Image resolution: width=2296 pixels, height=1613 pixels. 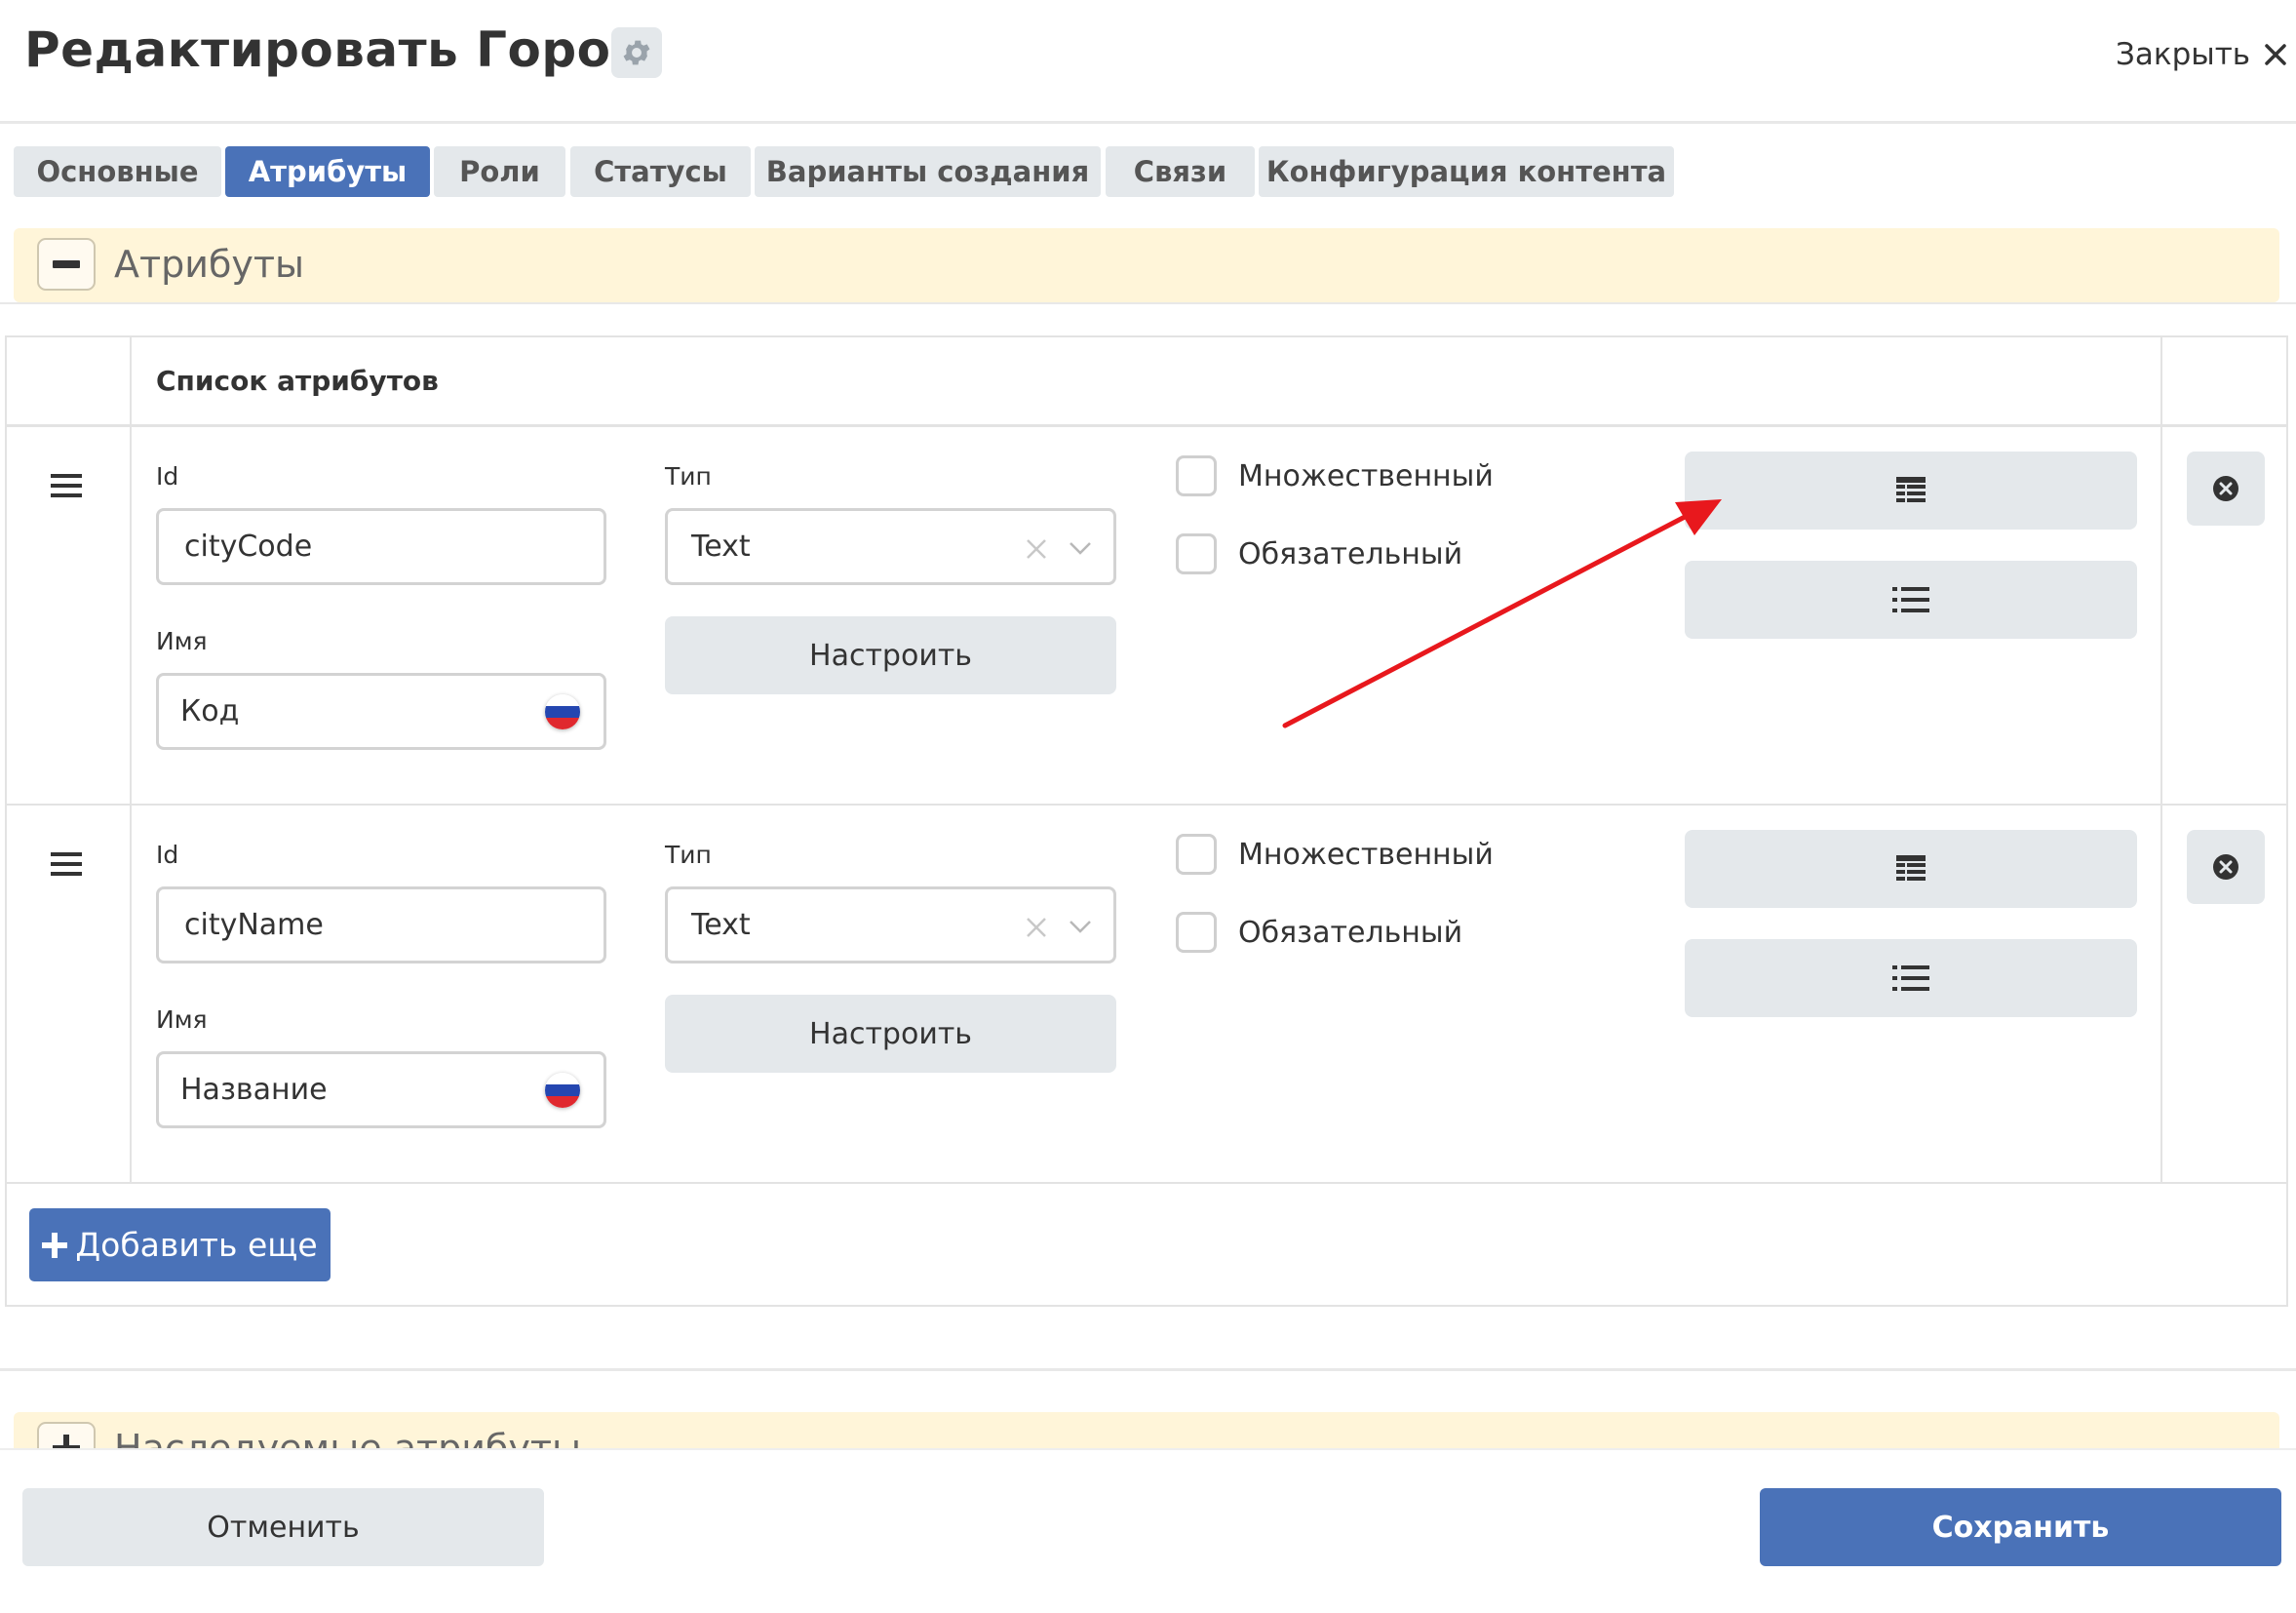 I want to click on table-header-divider, so click(x=1146, y=426).